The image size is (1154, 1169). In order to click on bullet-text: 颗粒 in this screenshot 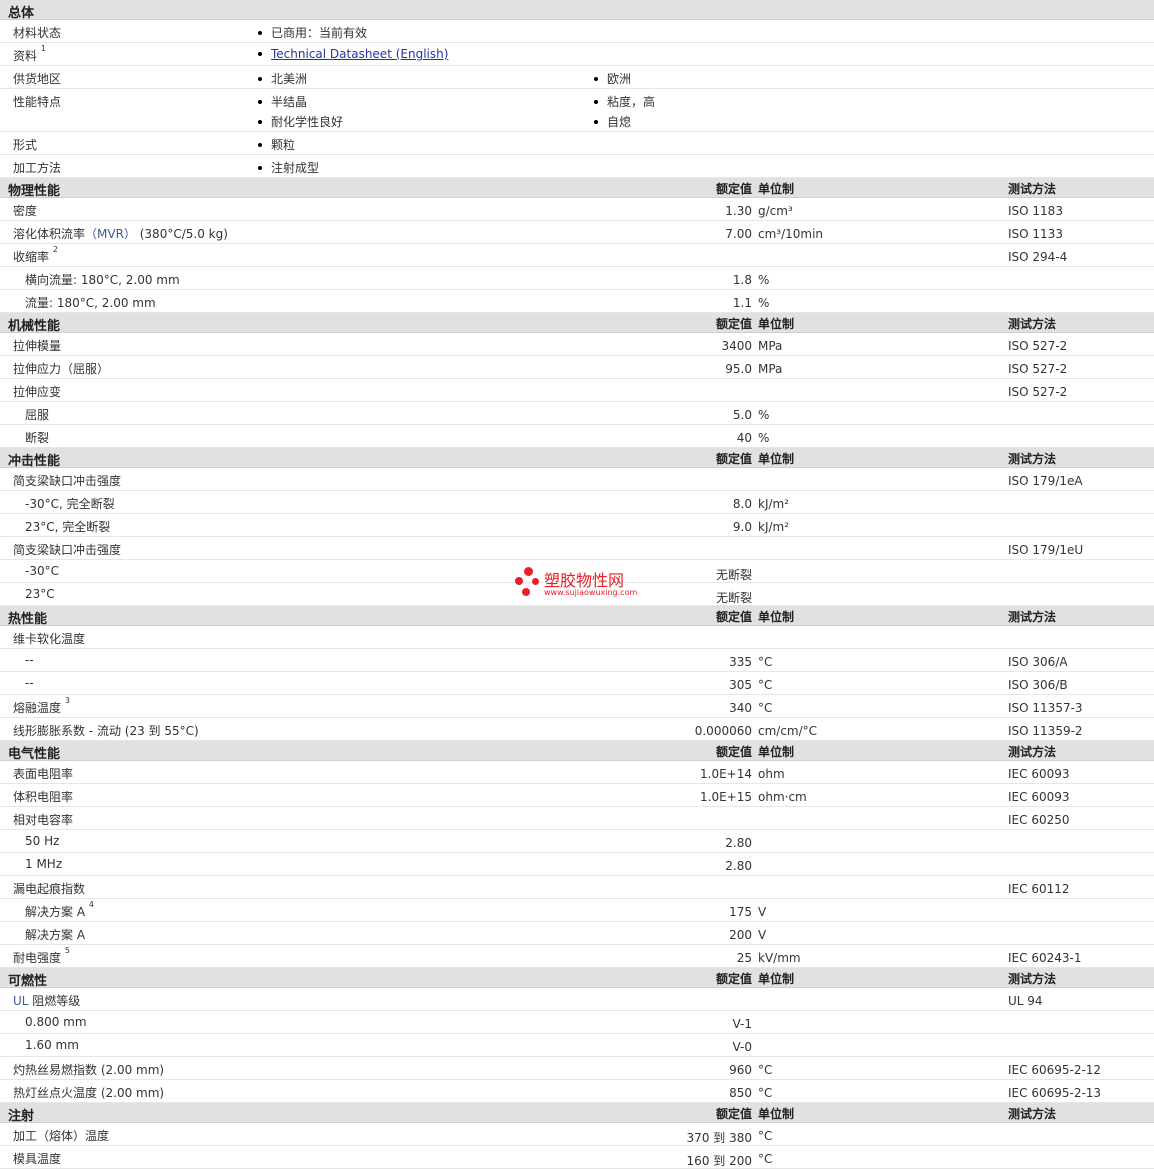, I will do `click(283, 145)`.